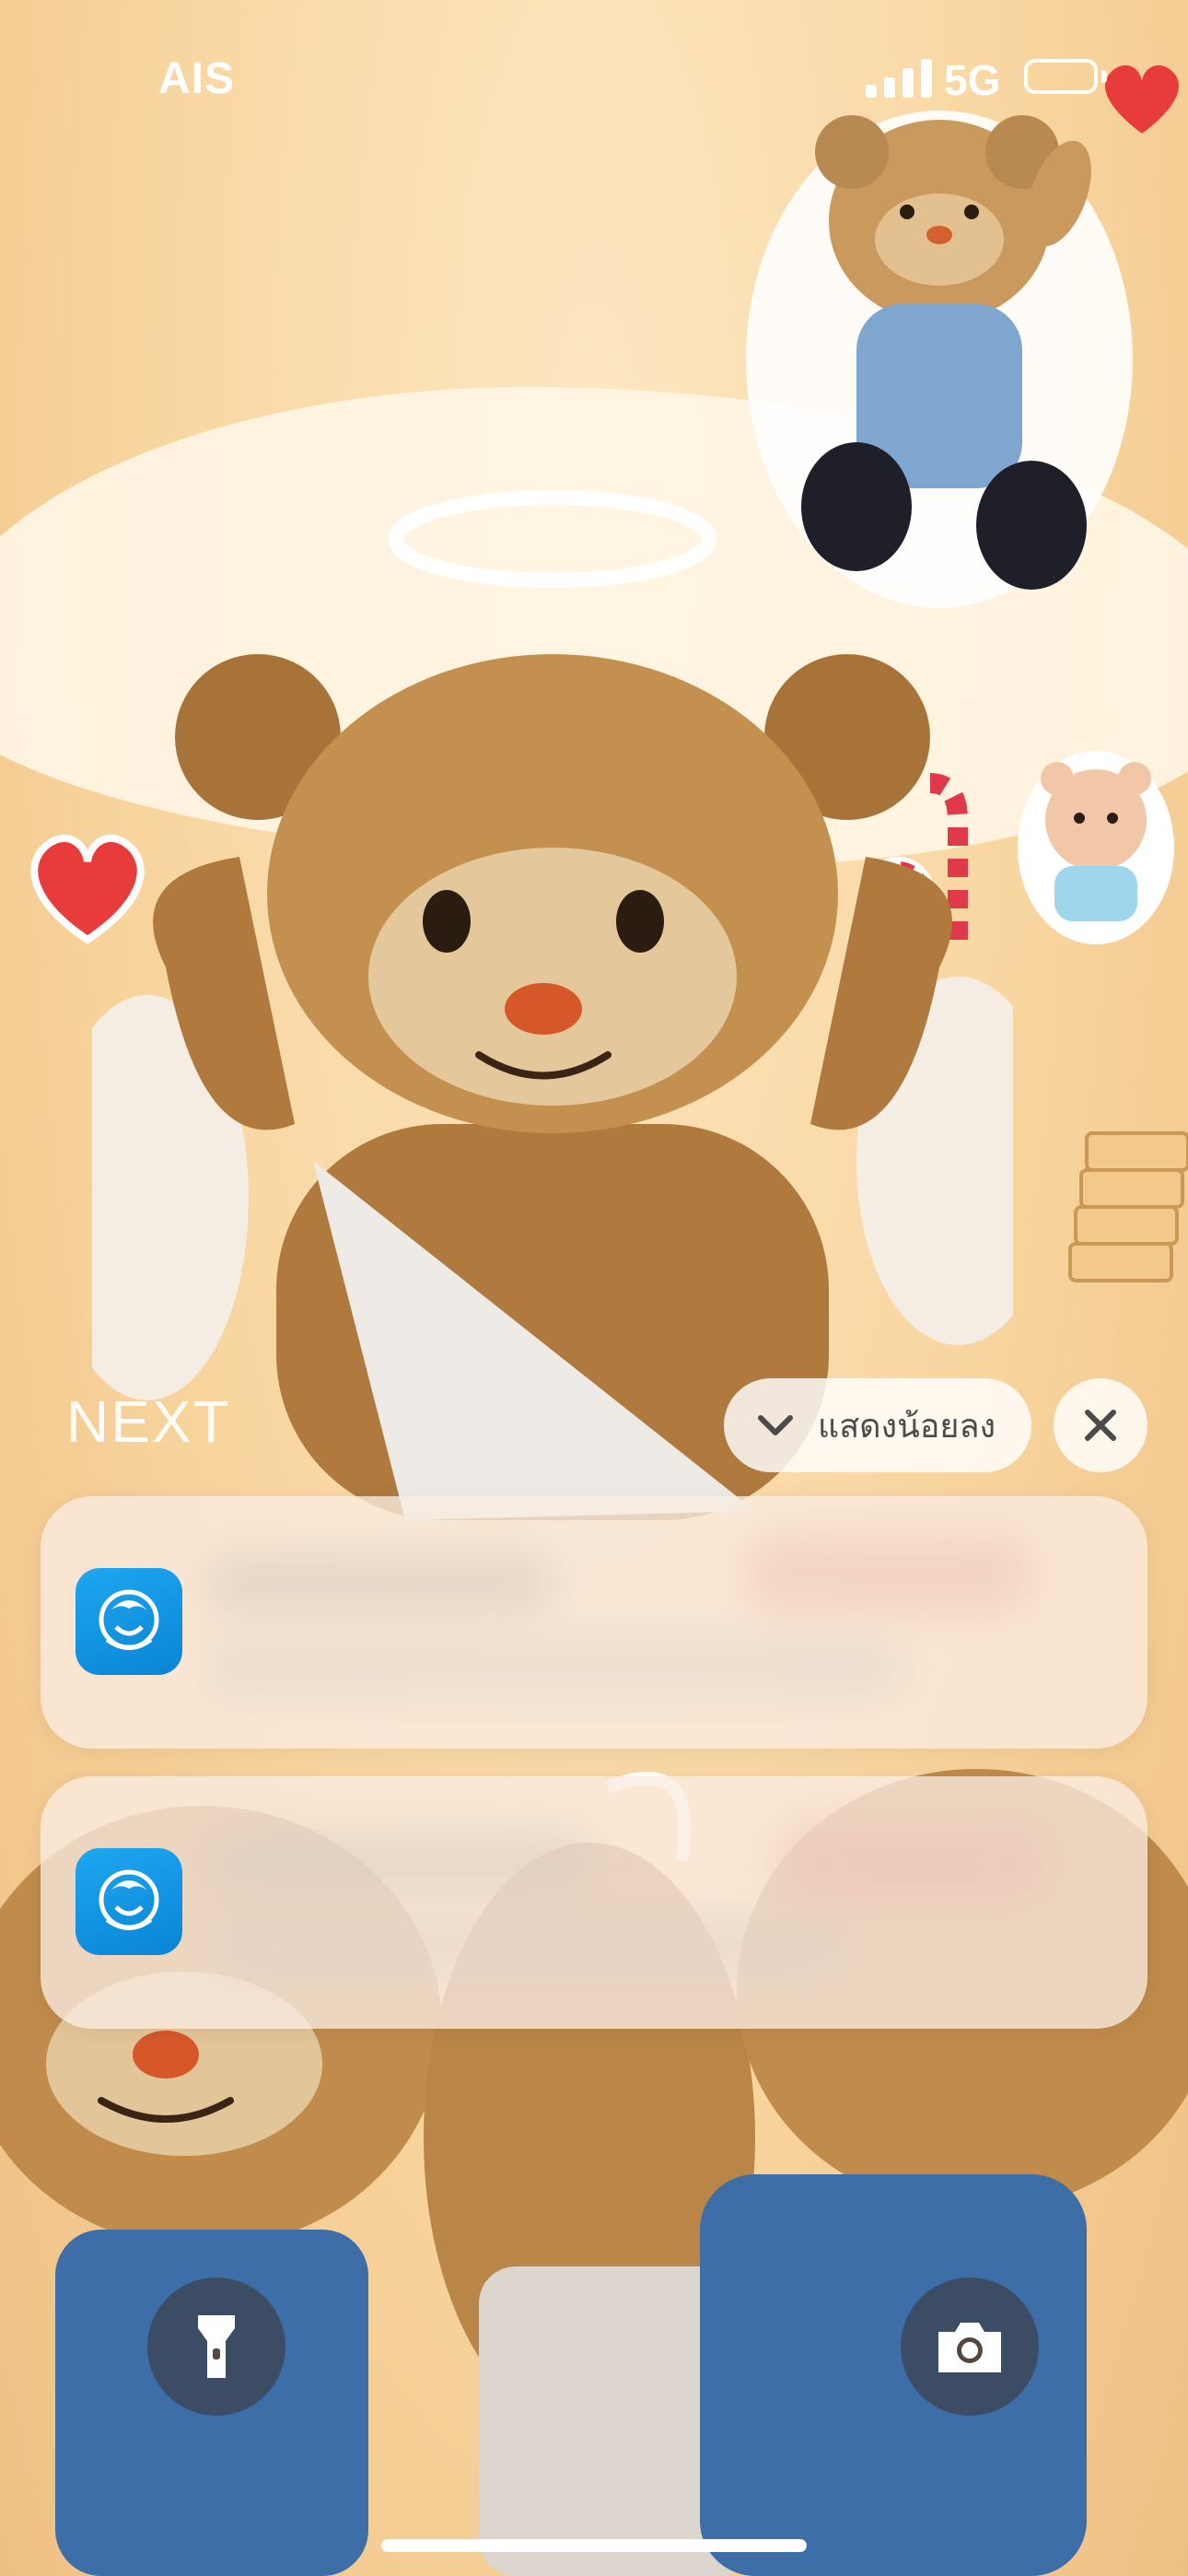 The width and height of the screenshot is (1188, 2576). I want to click on battery-cap, so click(1104, 76).